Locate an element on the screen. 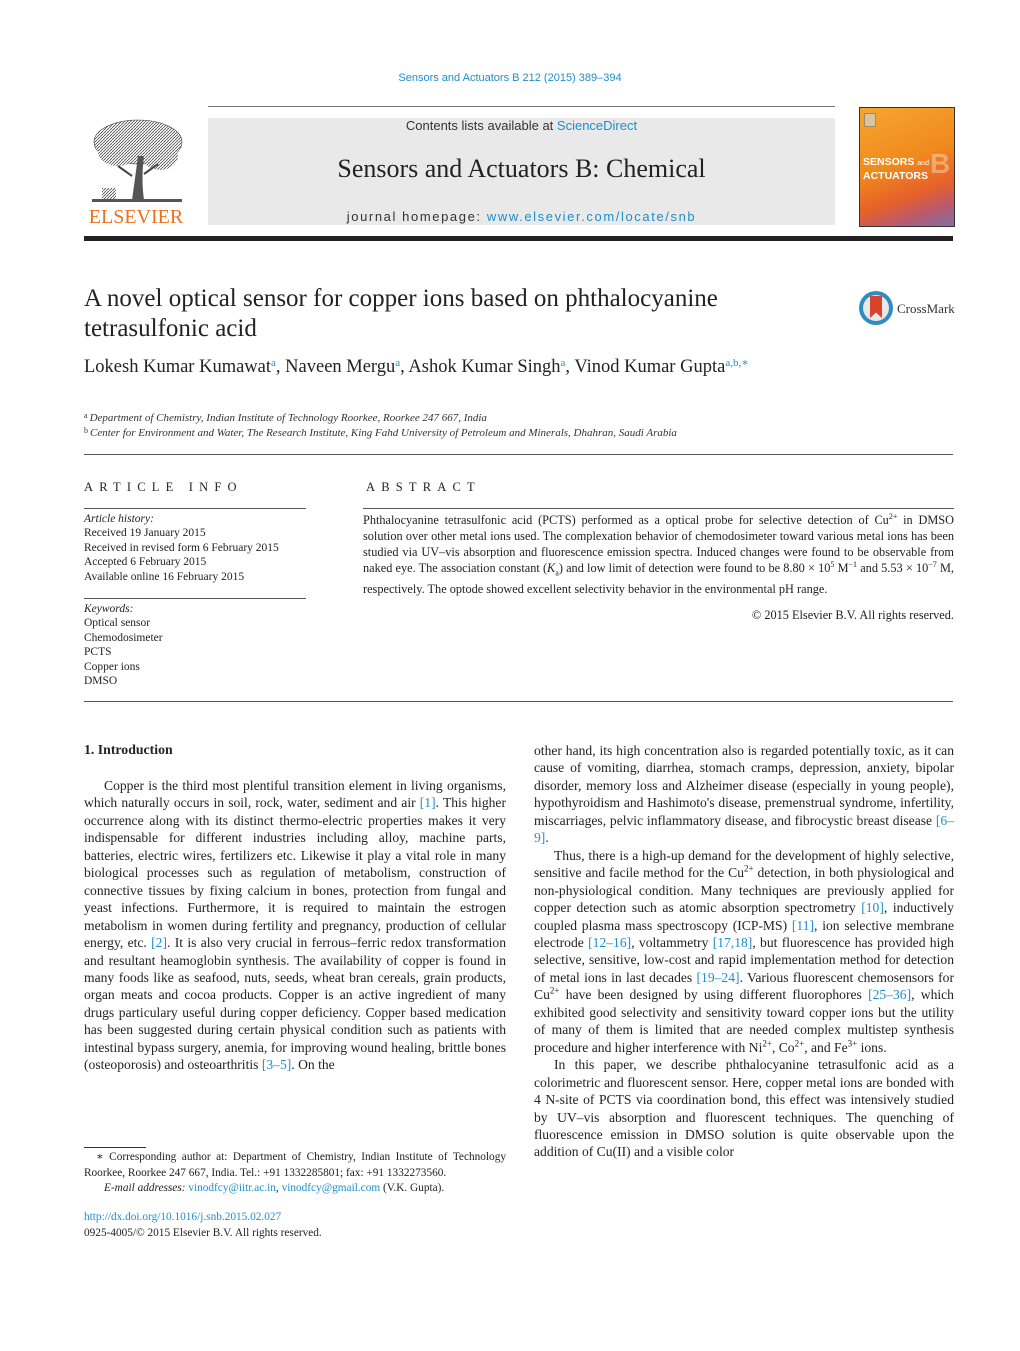 The image size is (1020, 1351). author-name: Vinod Kumar Gupta is located at coordinates (649, 367).